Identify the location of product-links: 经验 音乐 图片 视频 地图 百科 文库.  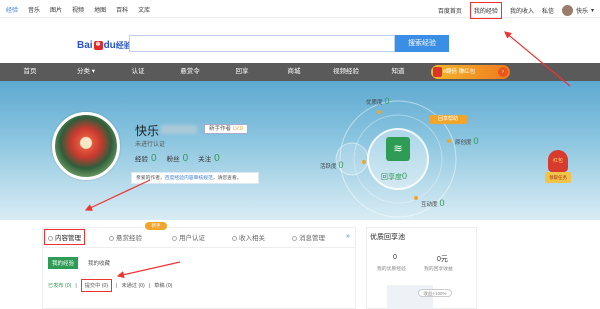
(78, 9).